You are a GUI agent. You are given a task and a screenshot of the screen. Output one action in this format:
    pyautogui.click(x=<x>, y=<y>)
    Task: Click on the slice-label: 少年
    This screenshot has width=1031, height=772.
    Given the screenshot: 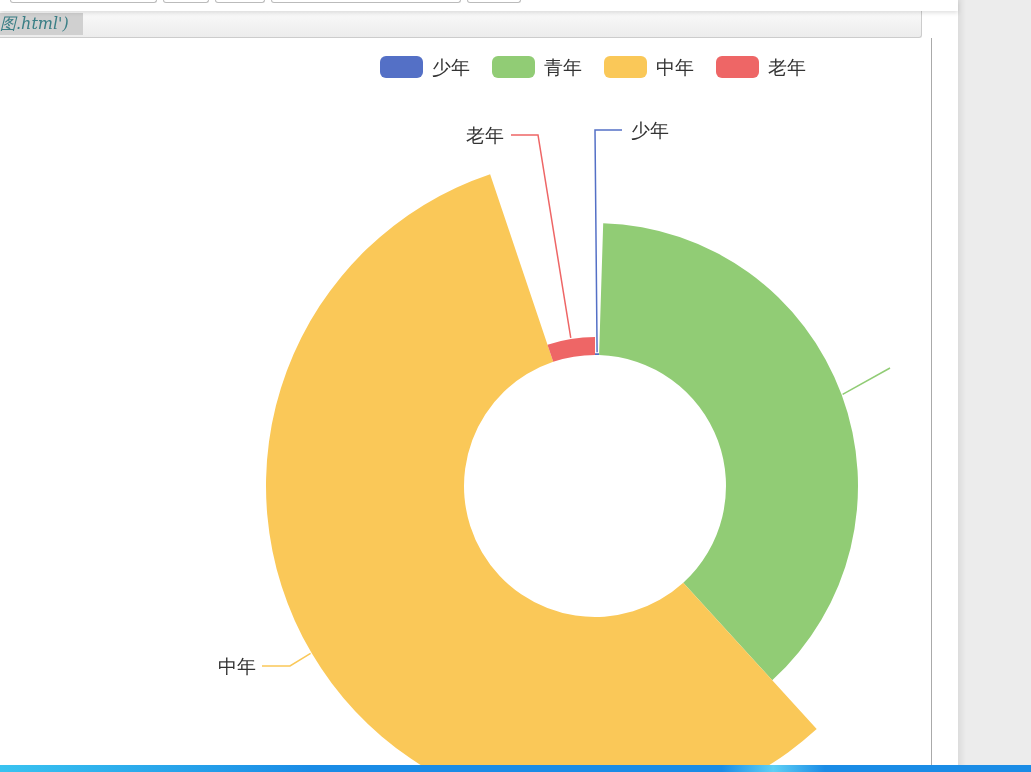 What is the action you would take?
    pyautogui.click(x=650, y=130)
    